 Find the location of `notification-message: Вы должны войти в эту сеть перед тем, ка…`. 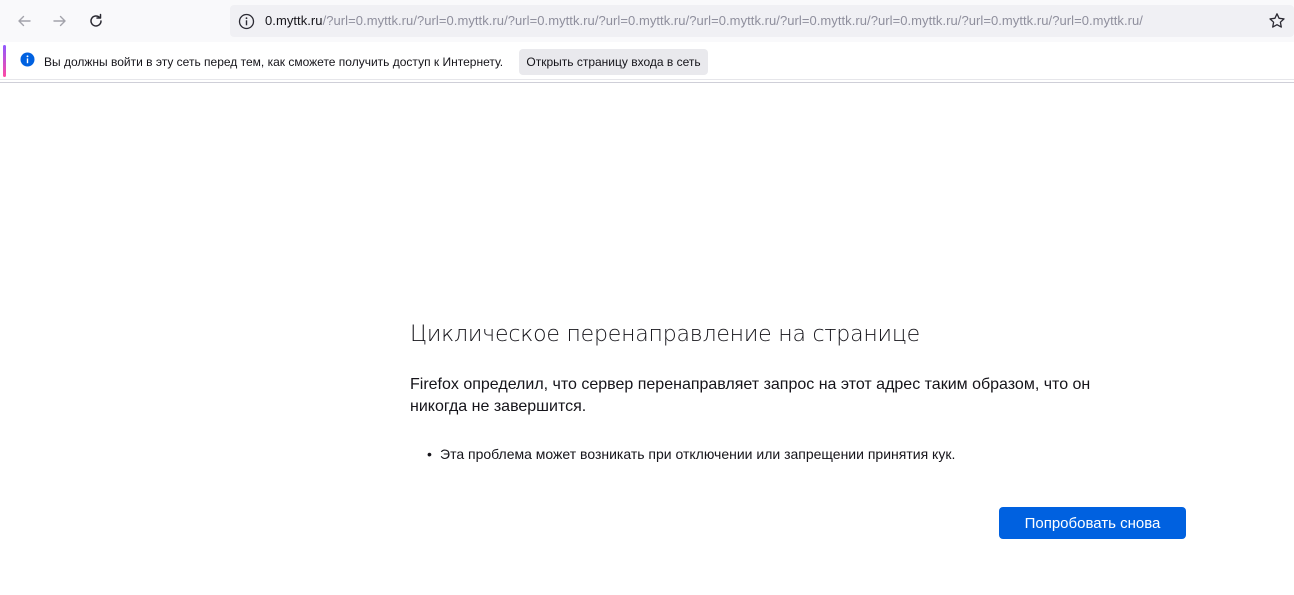

notification-message: Вы должны войти в эту сеть перед тем, ка… is located at coordinates (274, 62).